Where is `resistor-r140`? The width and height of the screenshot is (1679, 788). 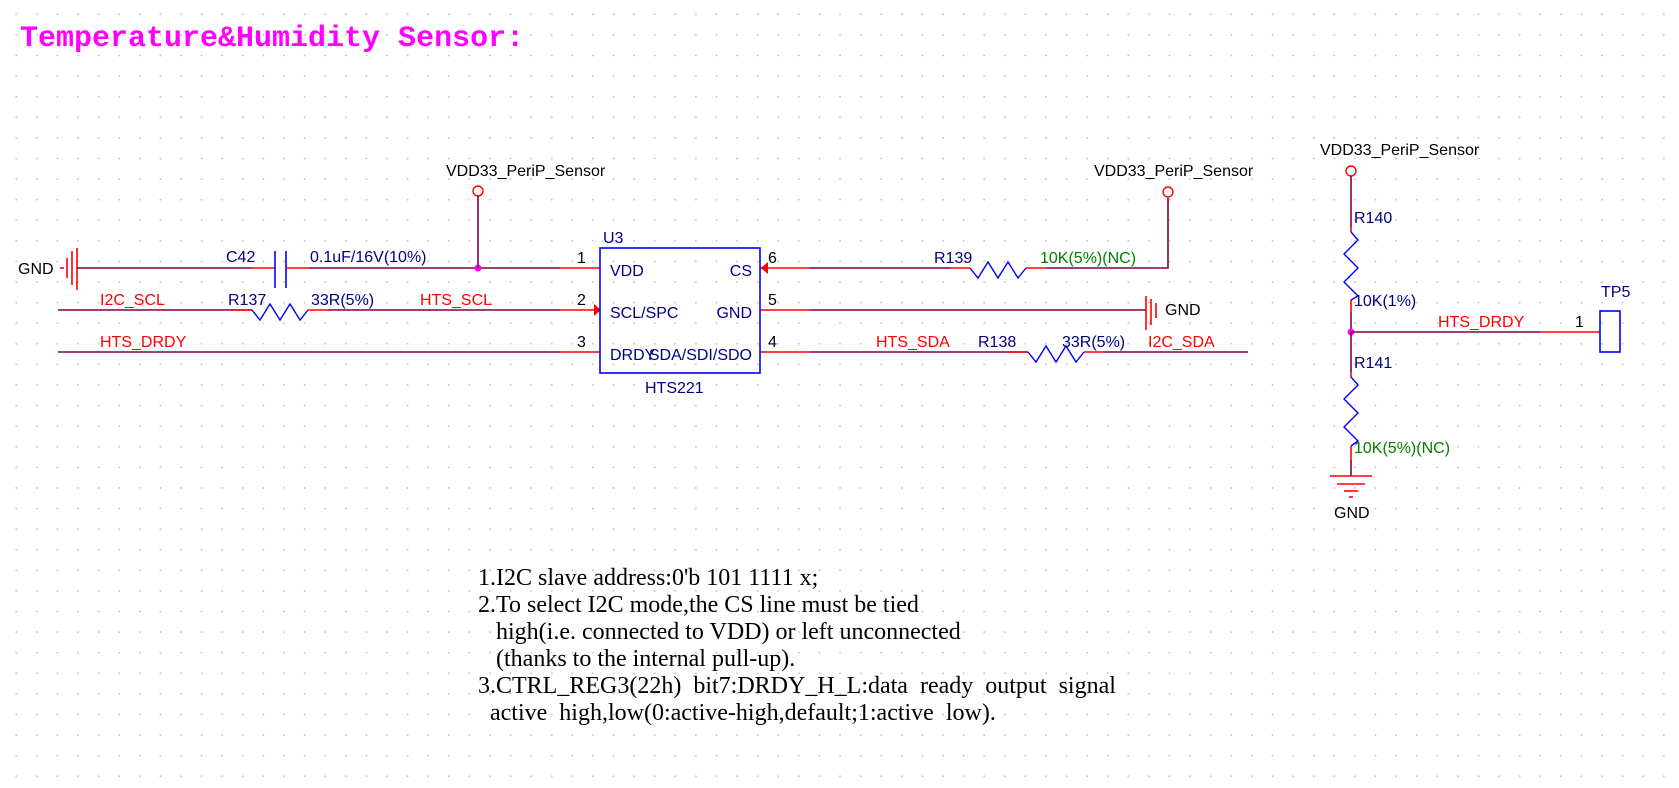 resistor-r140 is located at coordinates (1351, 266).